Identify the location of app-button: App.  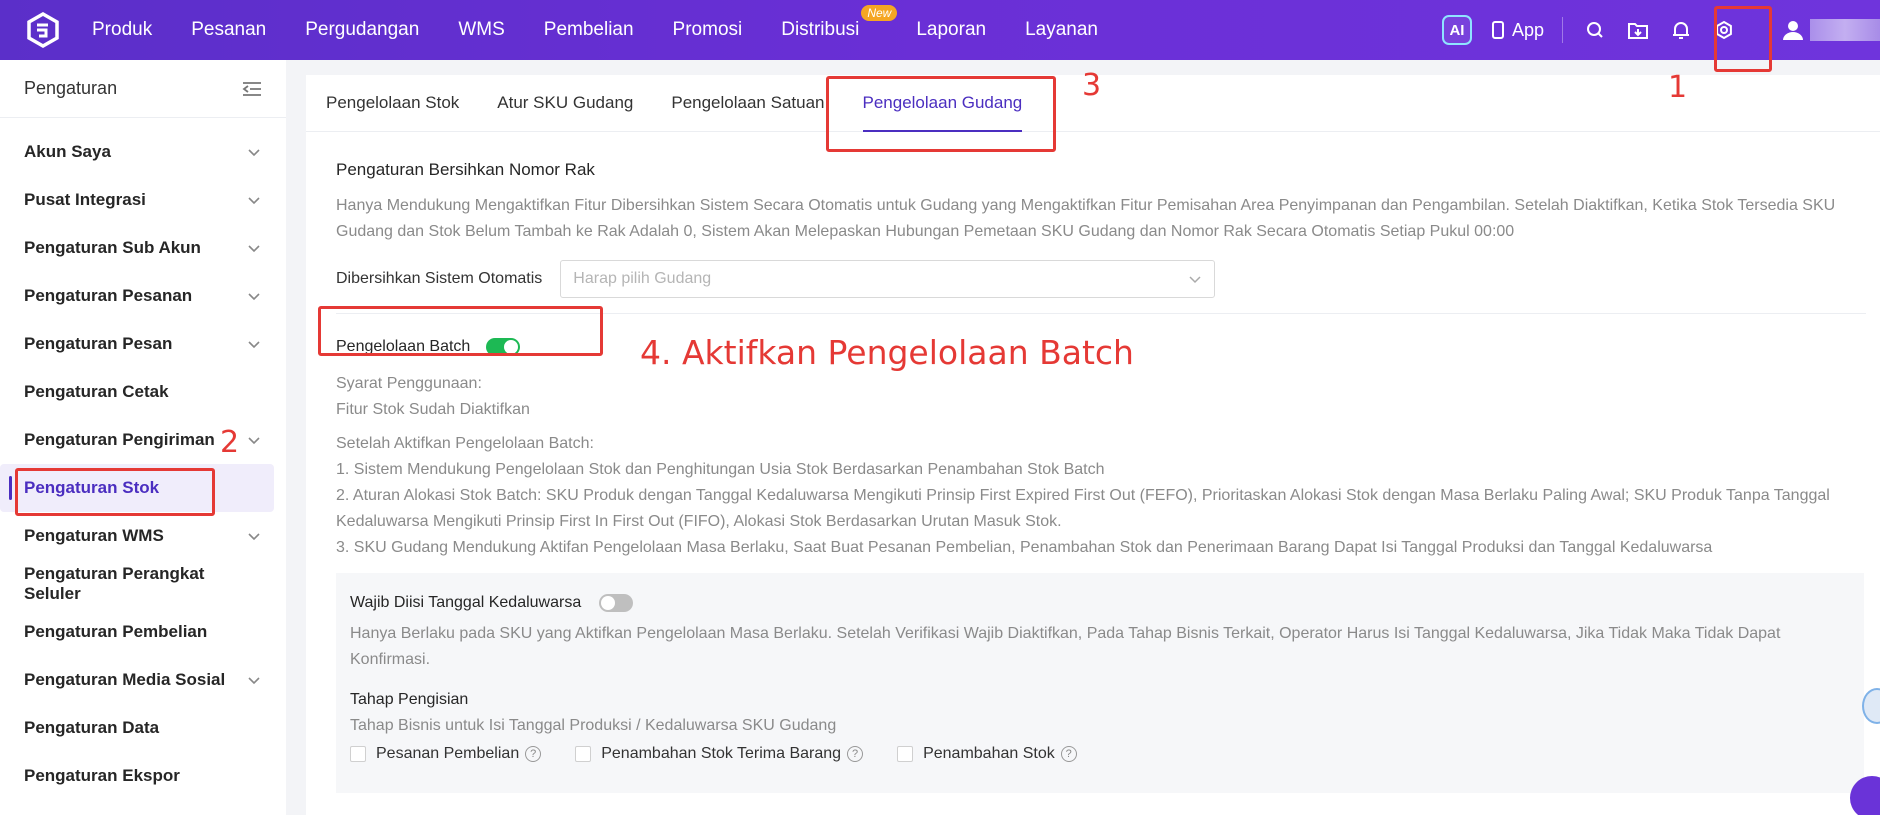
(1517, 30).